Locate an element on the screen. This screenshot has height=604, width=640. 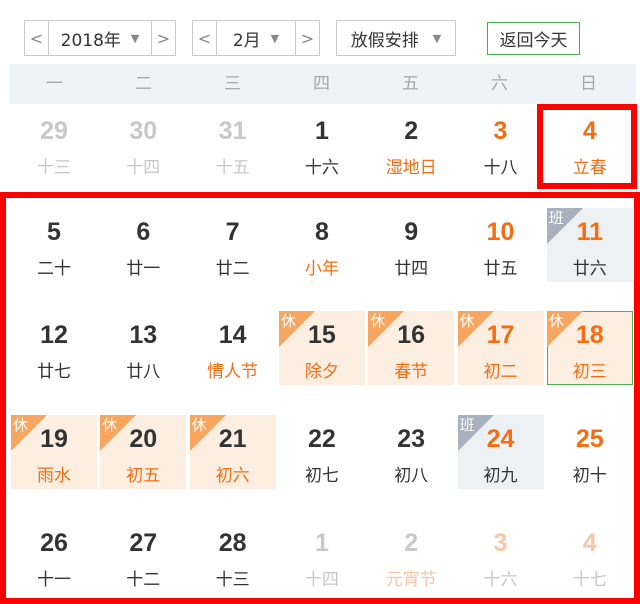
calendar-day-cell: 23 初八 is located at coordinates (411, 452).